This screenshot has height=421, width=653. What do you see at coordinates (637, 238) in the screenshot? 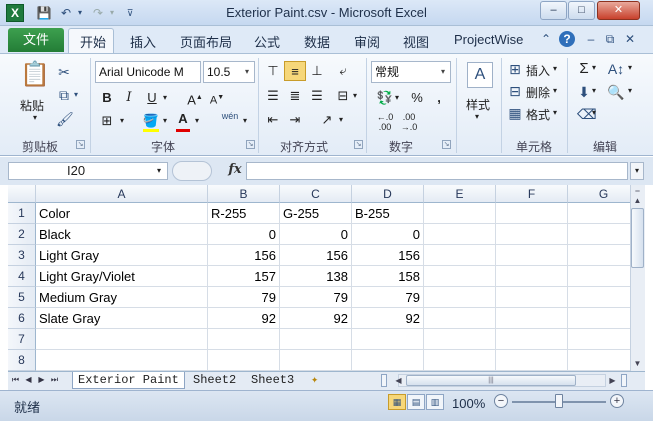
I see `vertical-scroll-thumb` at bounding box center [637, 238].